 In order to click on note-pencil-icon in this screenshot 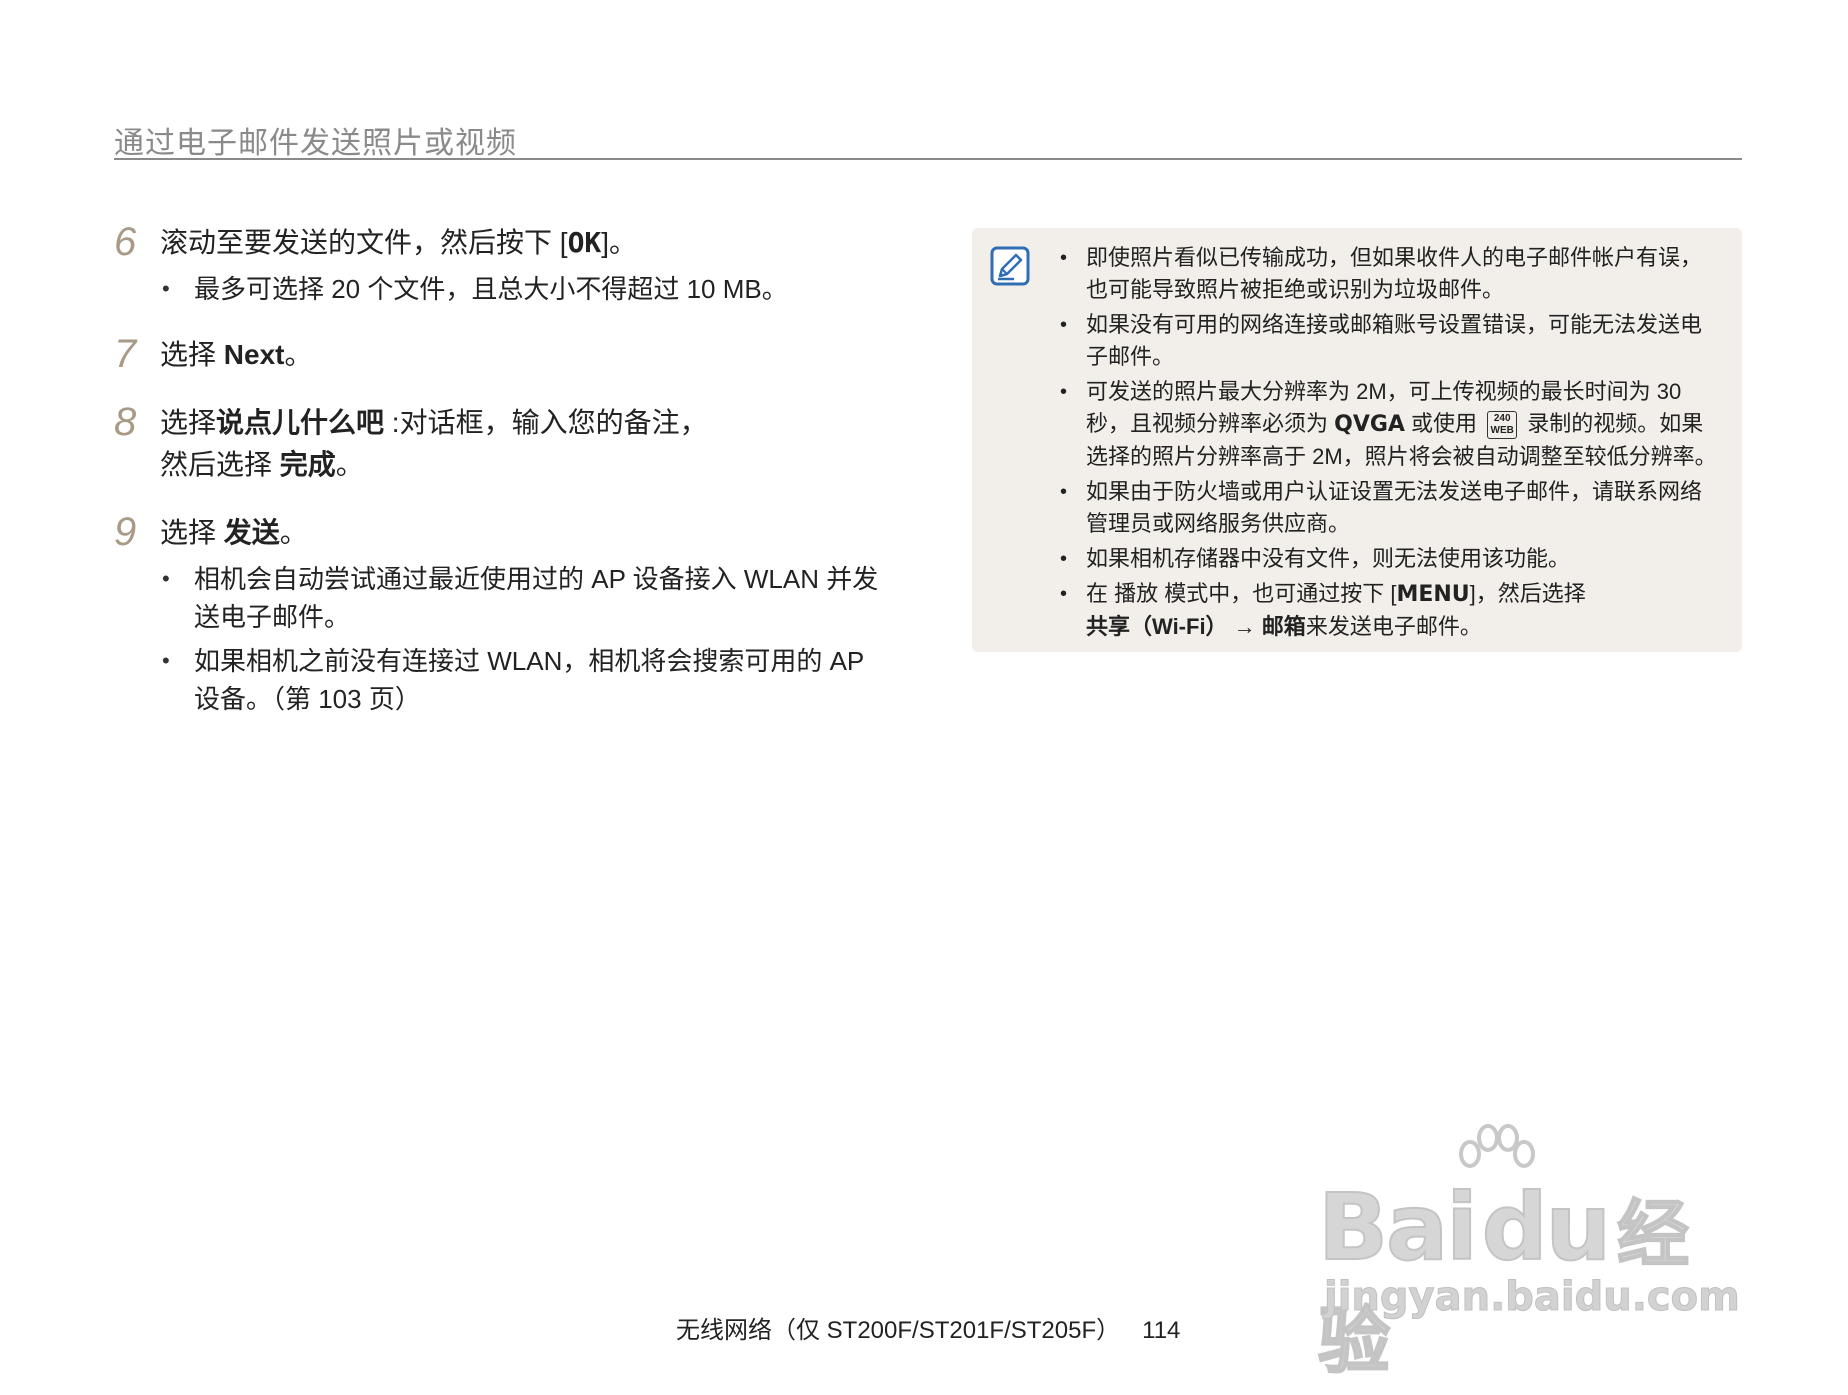, I will do `click(1010, 266)`.